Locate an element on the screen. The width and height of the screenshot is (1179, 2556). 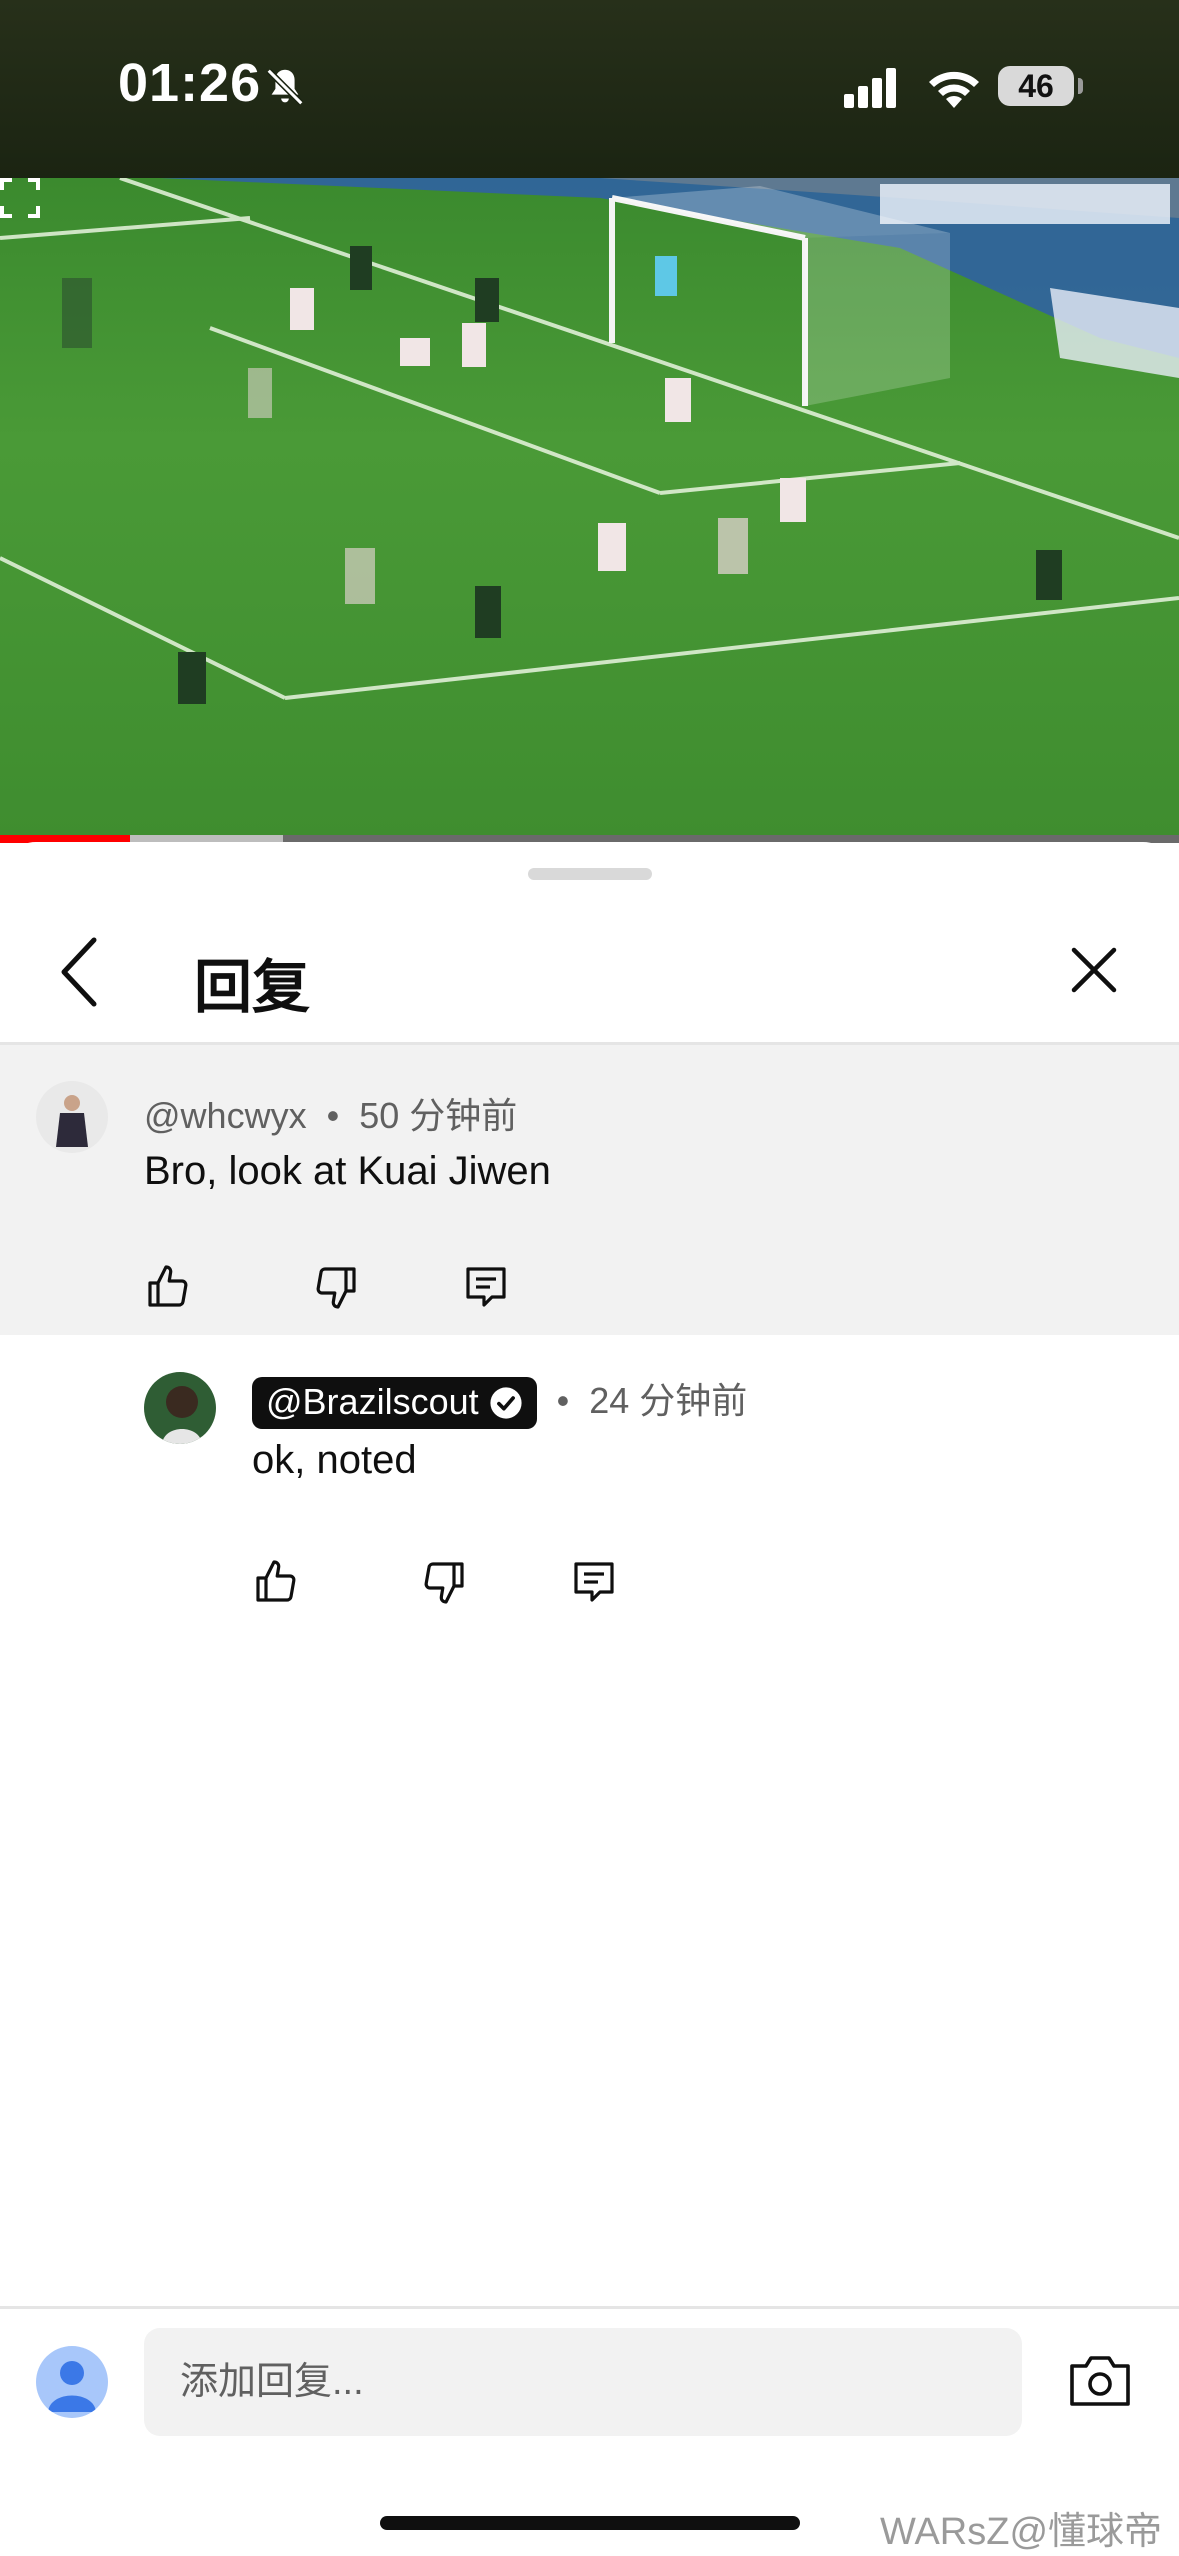
verified-check-icon is located at coordinates (506, 1403).